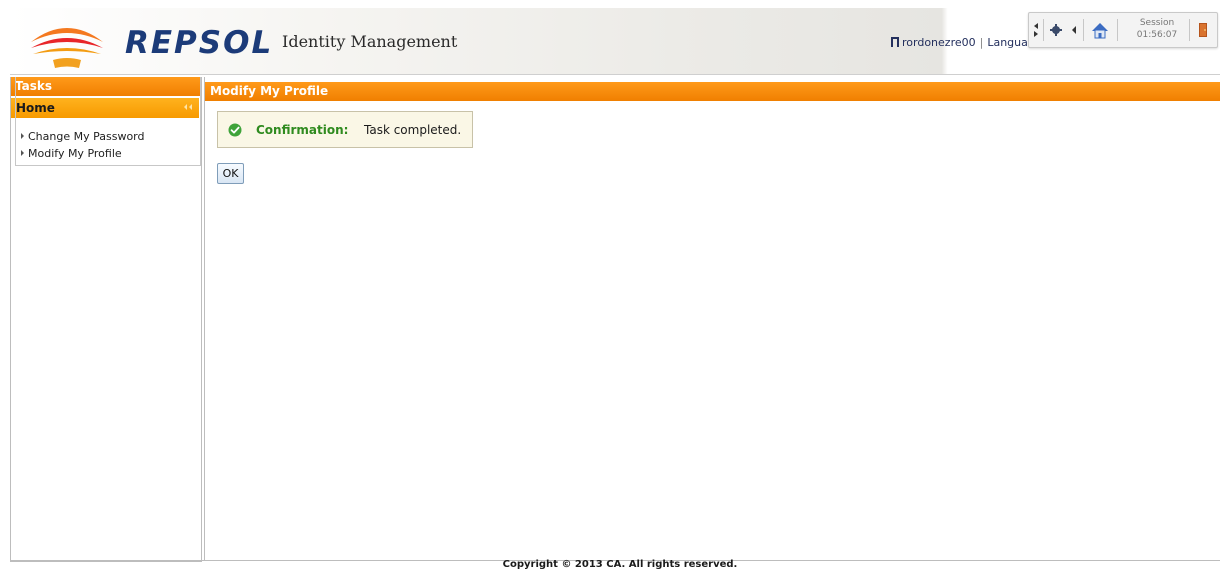  Describe the element at coordinates (413, 130) in the screenshot. I see `confirmation-text: Task completed.` at that location.